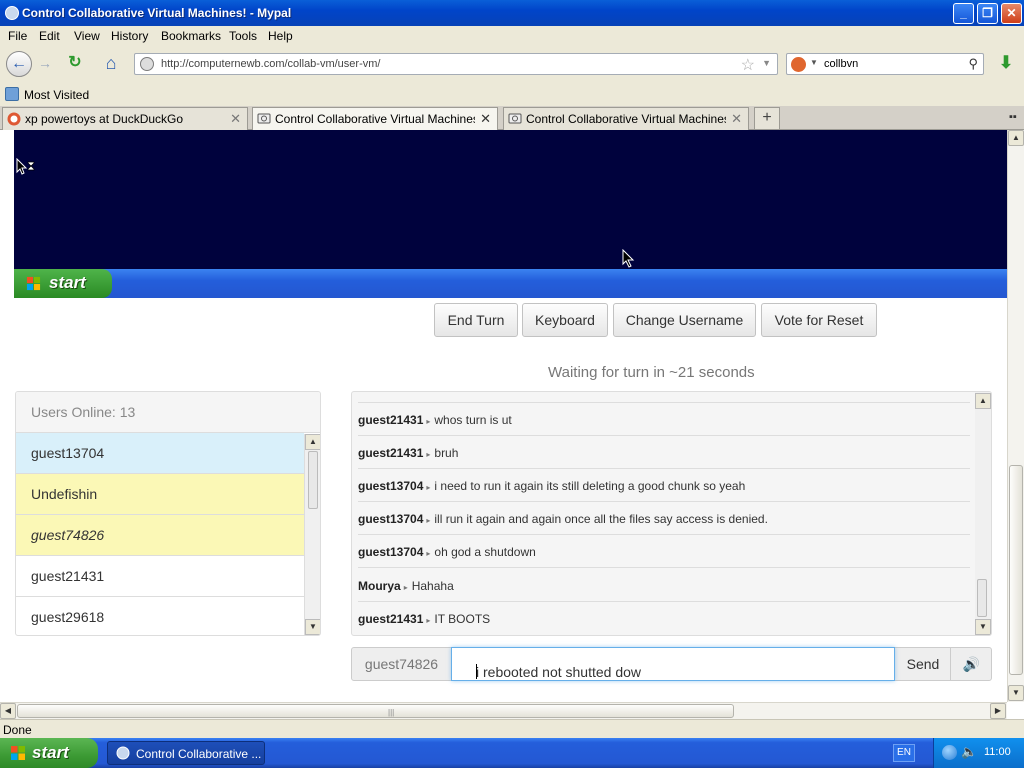 Image resolution: width=1024 pixels, height=768 pixels. What do you see at coordinates (983, 513) in the screenshot?
I see `chat-scrollbar: ▲ ▼` at bounding box center [983, 513].